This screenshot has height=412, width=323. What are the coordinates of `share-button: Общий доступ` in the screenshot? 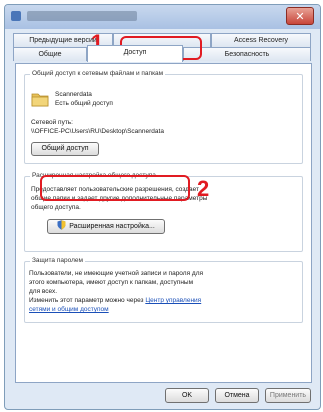 It's located at (65, 149).